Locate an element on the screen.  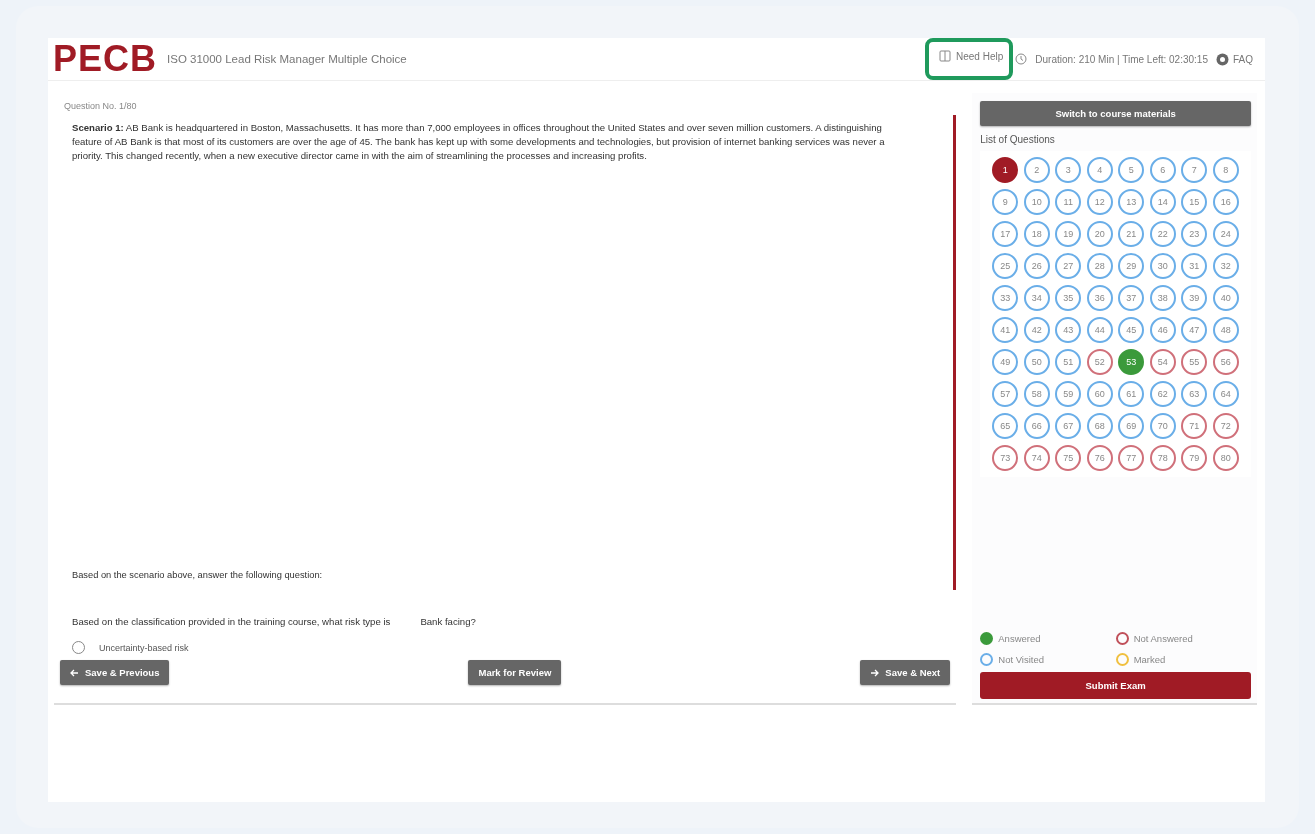
question-number-button: 20 is located at coordinates (1099, 234).